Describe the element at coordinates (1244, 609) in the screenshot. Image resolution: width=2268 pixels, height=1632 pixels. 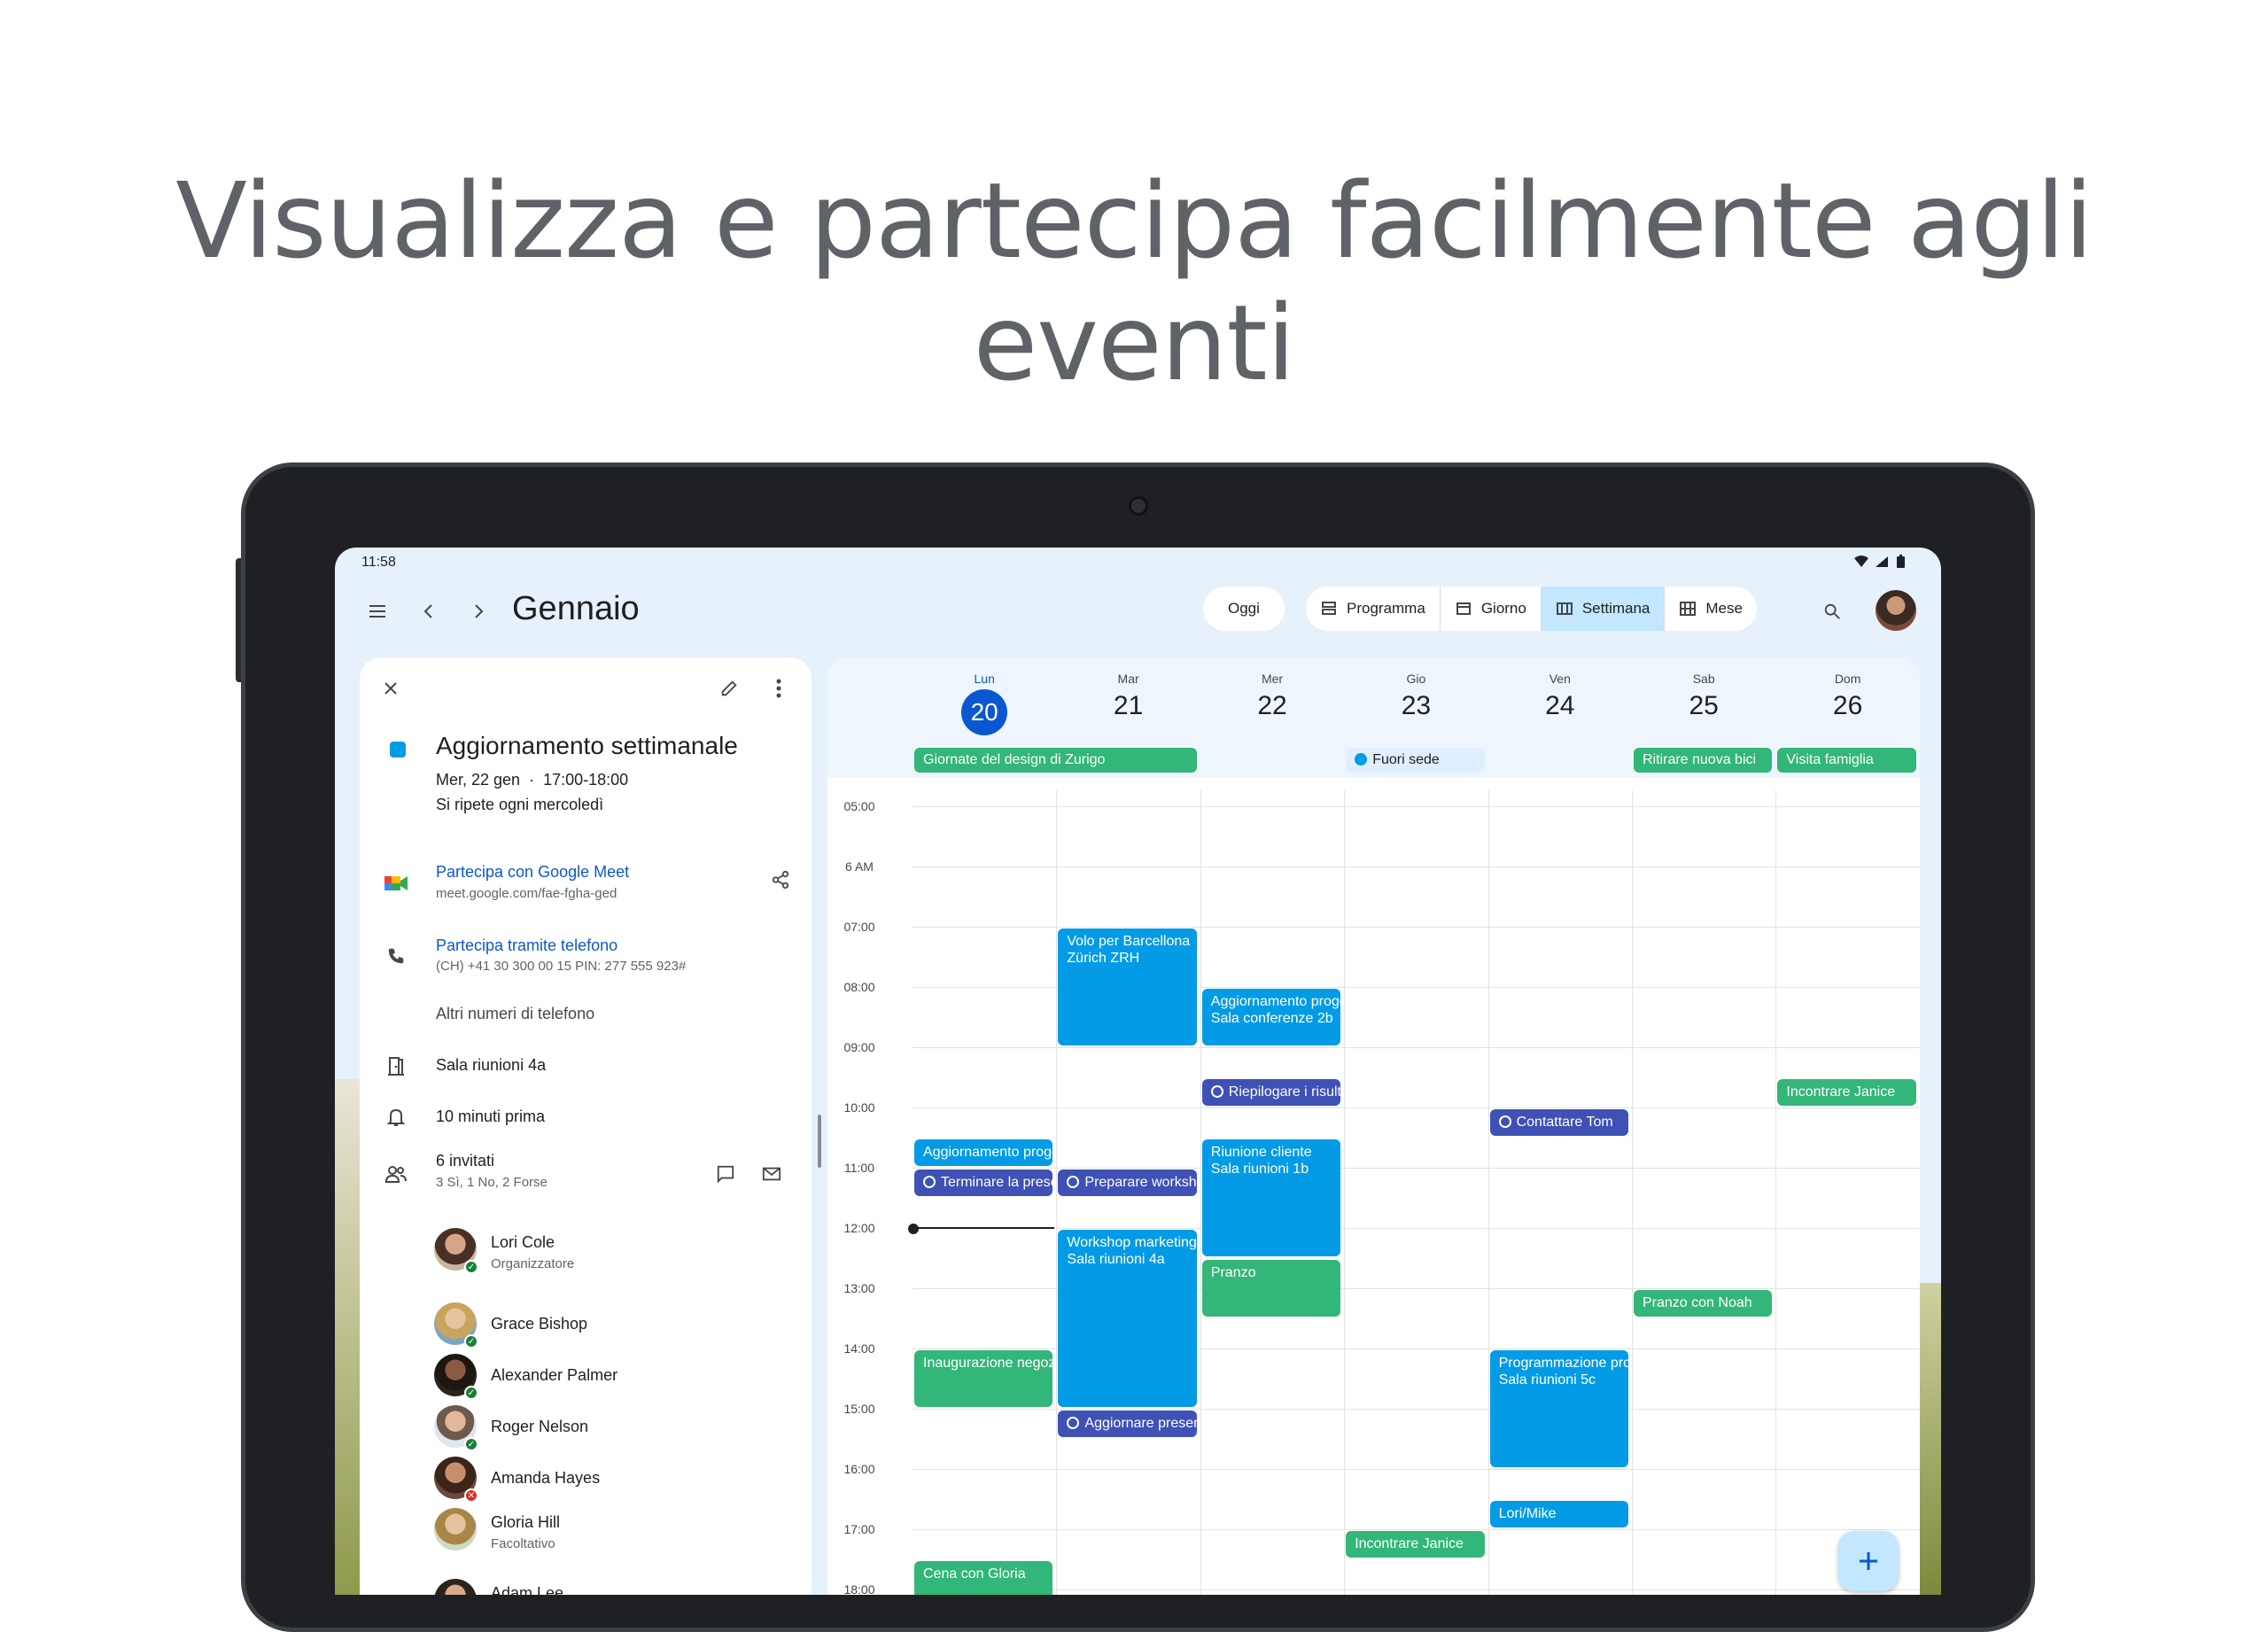
I see `today-button: Oggi` at that location.